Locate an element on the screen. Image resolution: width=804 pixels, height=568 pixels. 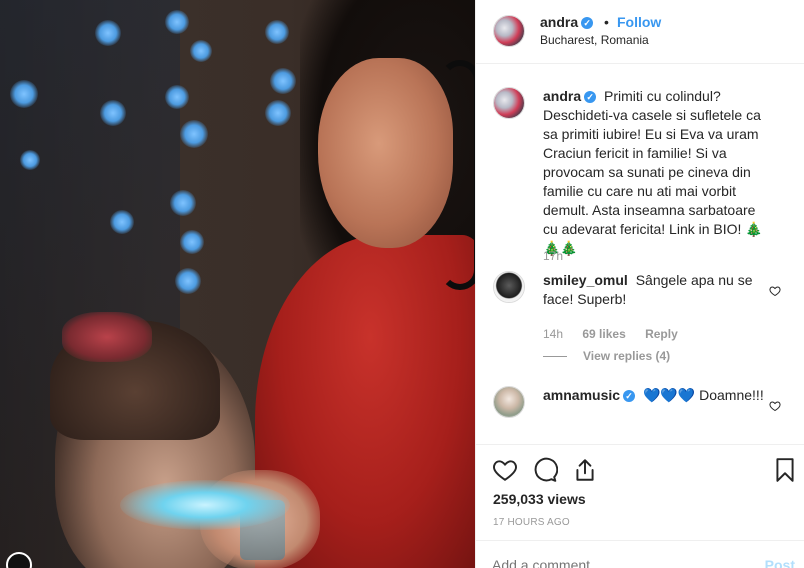
post-header: andra ✓ • Follow Bucharest, Romania is located at coordinates (640, 32).